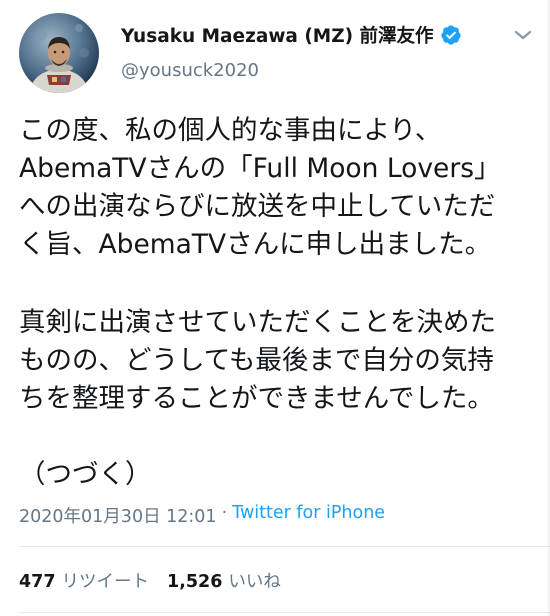 The height and width of the screenshot is (616, 550). What do you see at coordinates (105, 582) in the screenshot?
I see `retweets-label: リツイート` at bounding box center [105, 582].